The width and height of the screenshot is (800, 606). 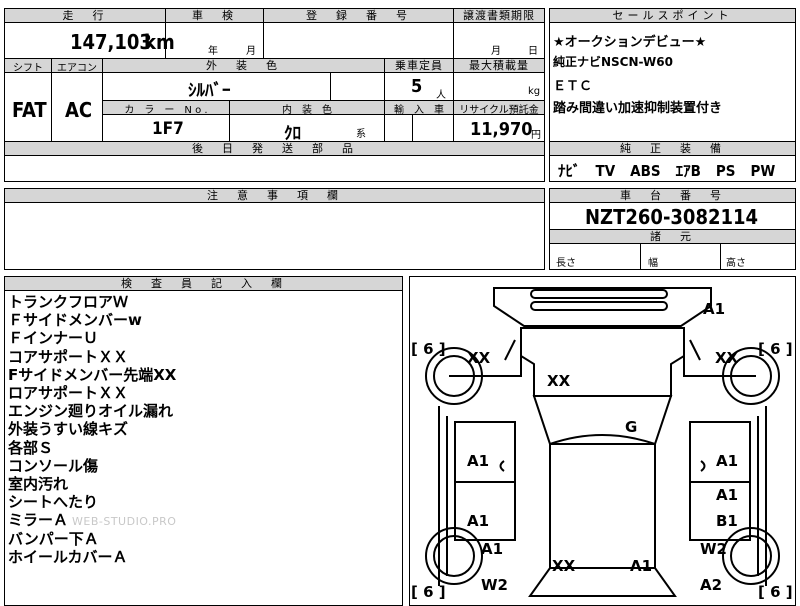 What do you see at coordinates (53, 502) in the screenshot?
I see `inspector-note: シートへたり` at bounding box center [53, 502].